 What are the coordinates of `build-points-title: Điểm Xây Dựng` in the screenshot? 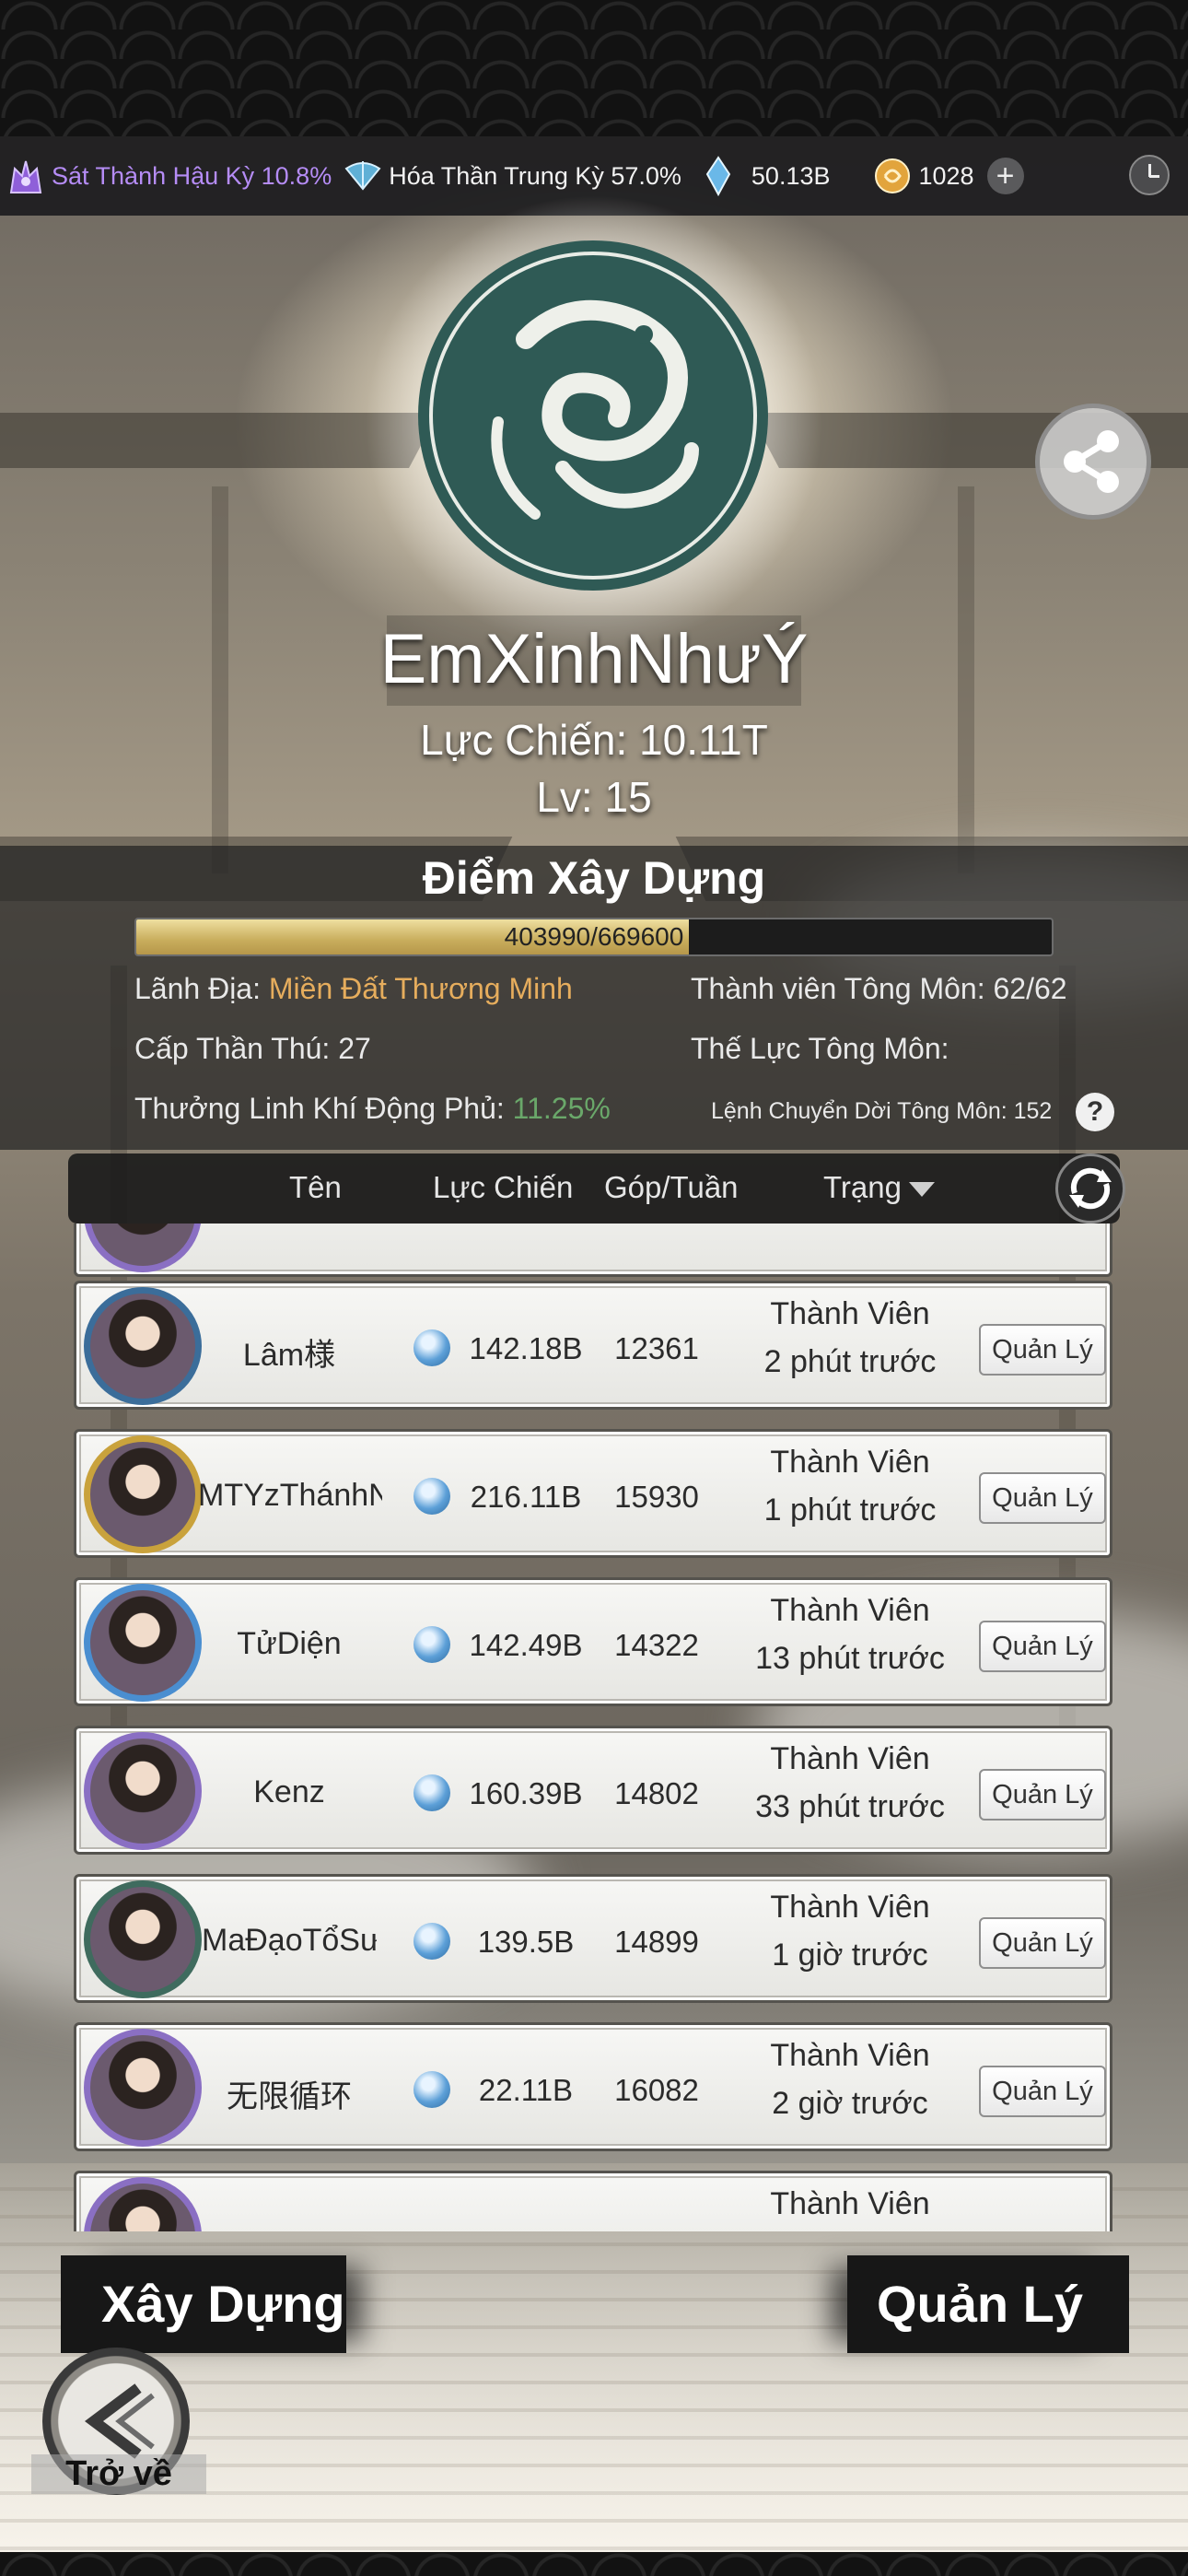 It's located at (594, 878).